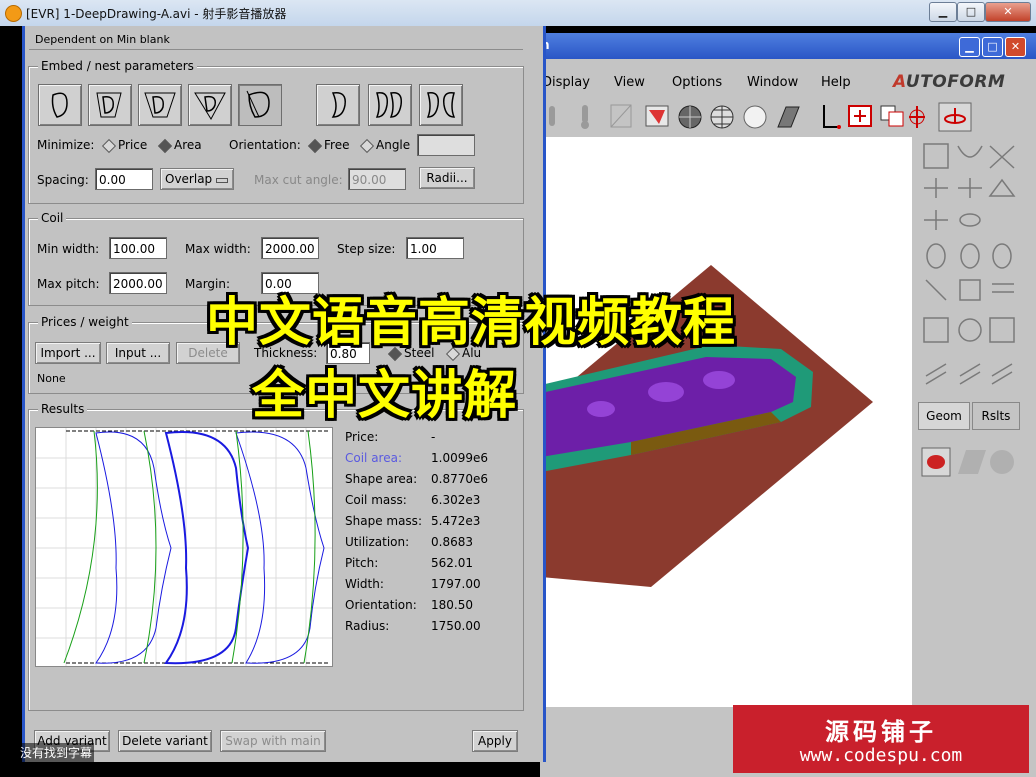 This screenshot has height=777, width=1036. I want to click on tool-grid2-icon, so click(1002, 330).